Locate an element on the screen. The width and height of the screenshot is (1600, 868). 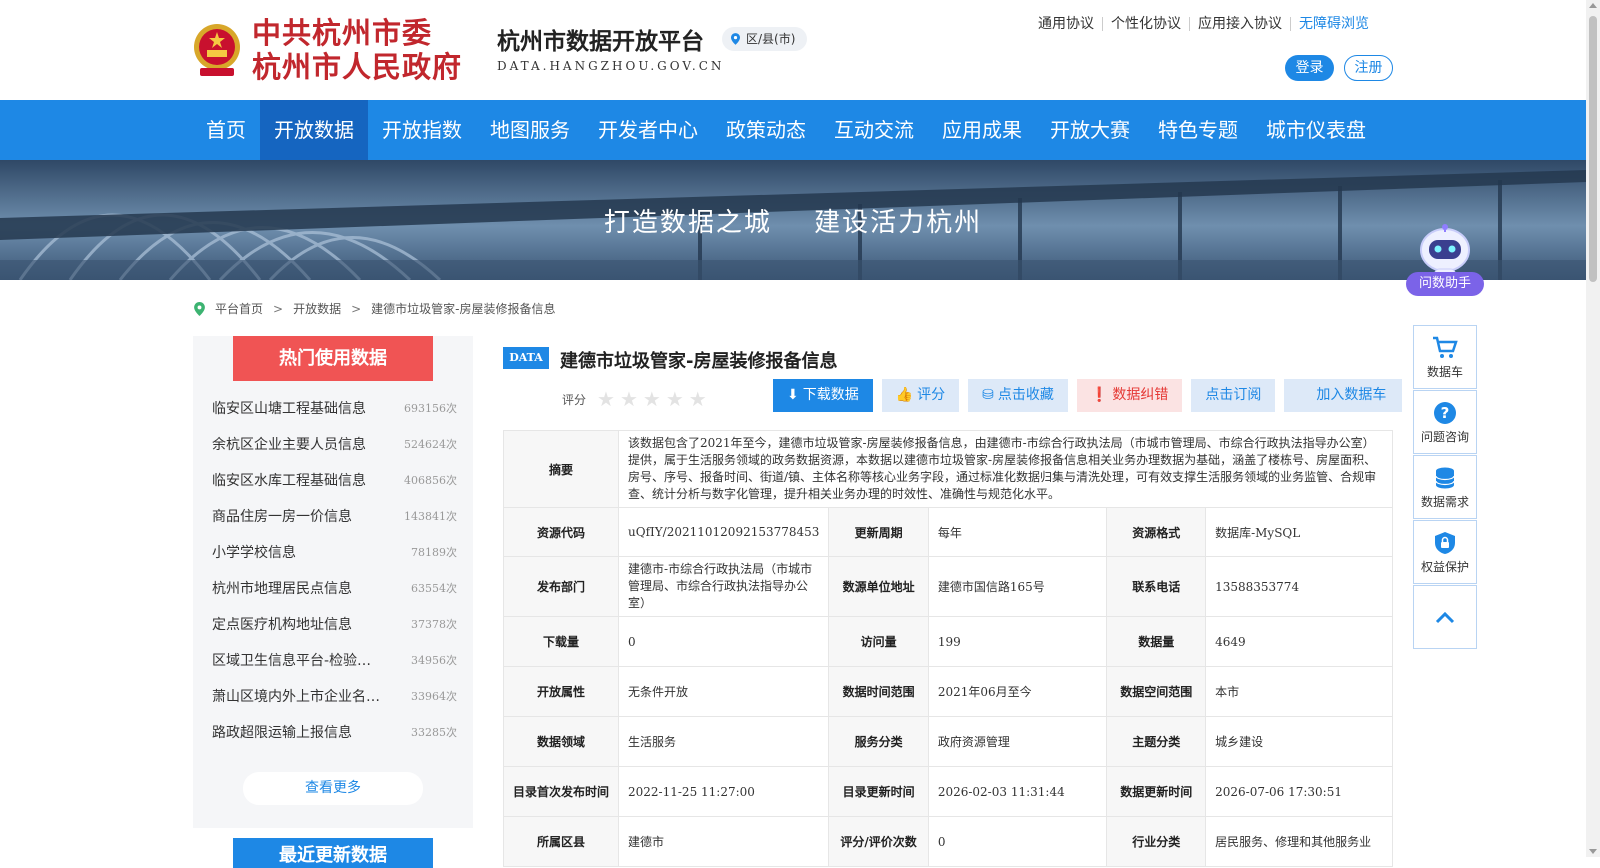
nav-open-data: 开放数据 is located at coordinates (314, 130).